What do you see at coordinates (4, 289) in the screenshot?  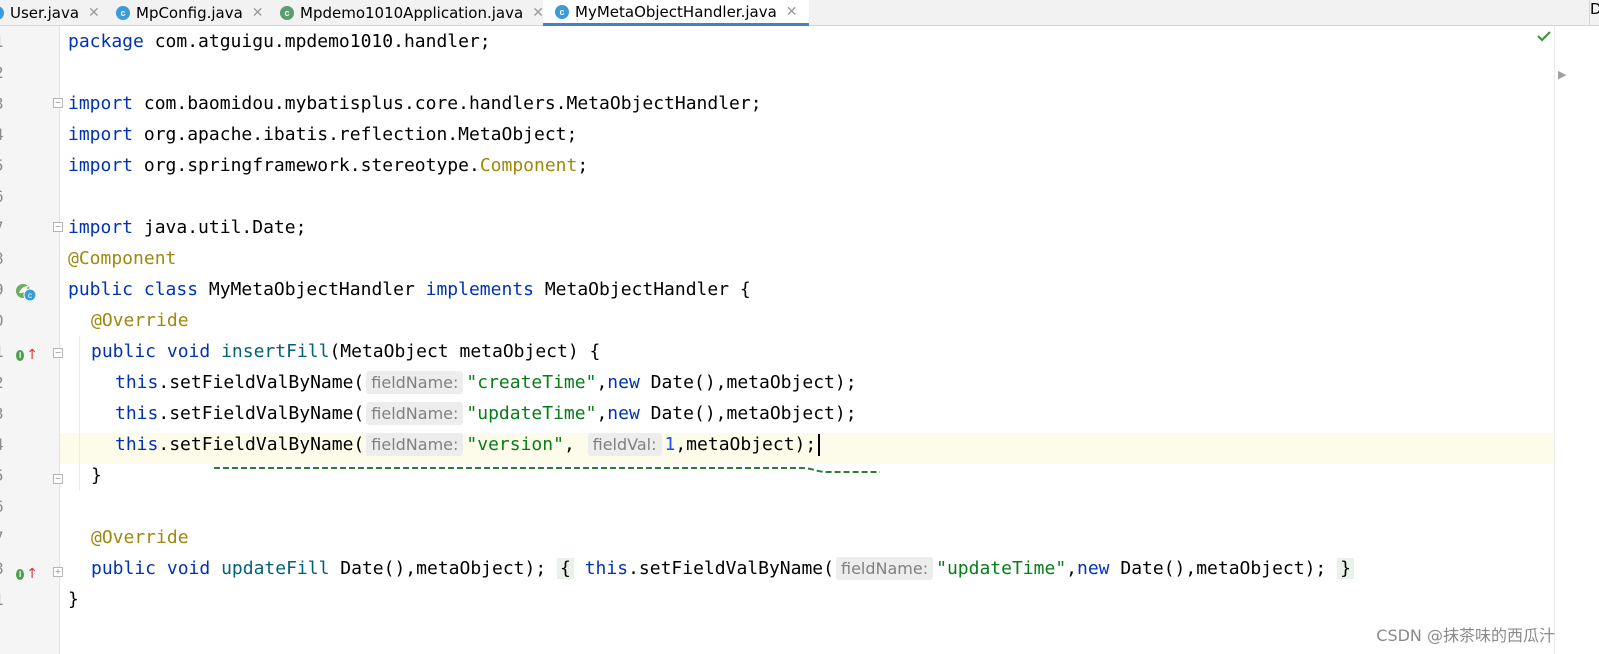 I see `line-number: 9` at bounding box center [4, 289].